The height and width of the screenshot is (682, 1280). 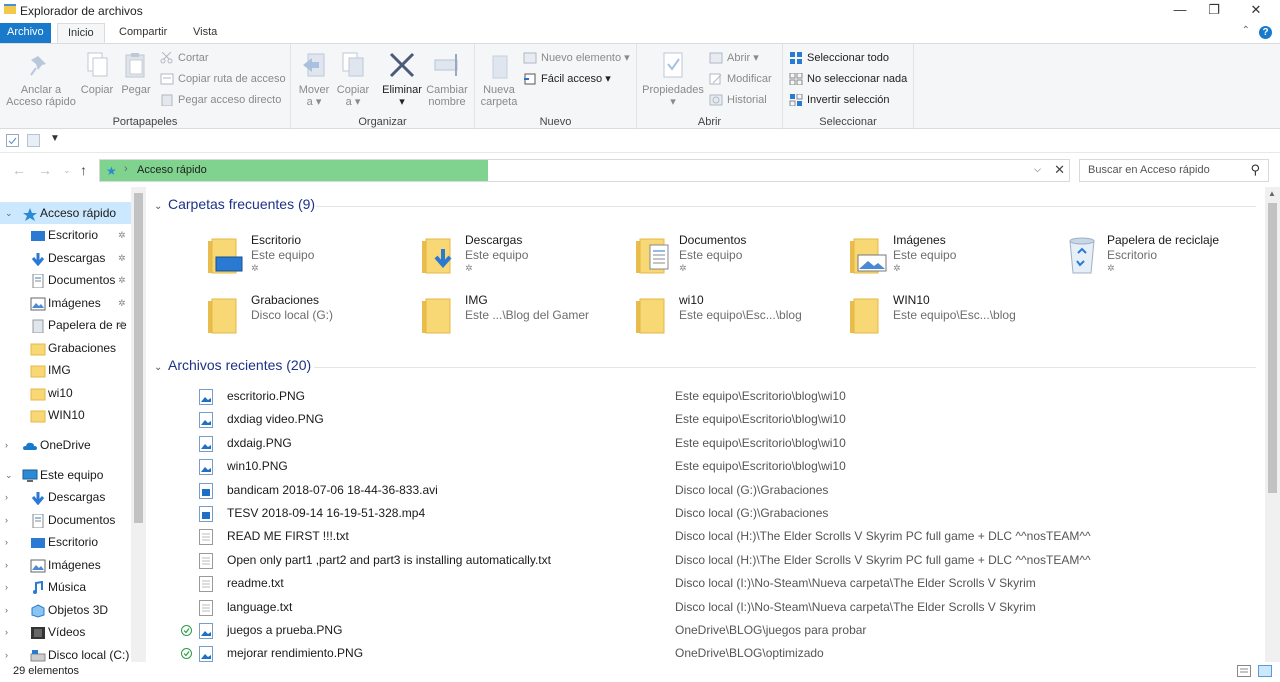 What do you see at coordinates (65, 258) in the screenshot?
I see `nav-quick-item: Descargas ✲` at bounding box center [65, 258].